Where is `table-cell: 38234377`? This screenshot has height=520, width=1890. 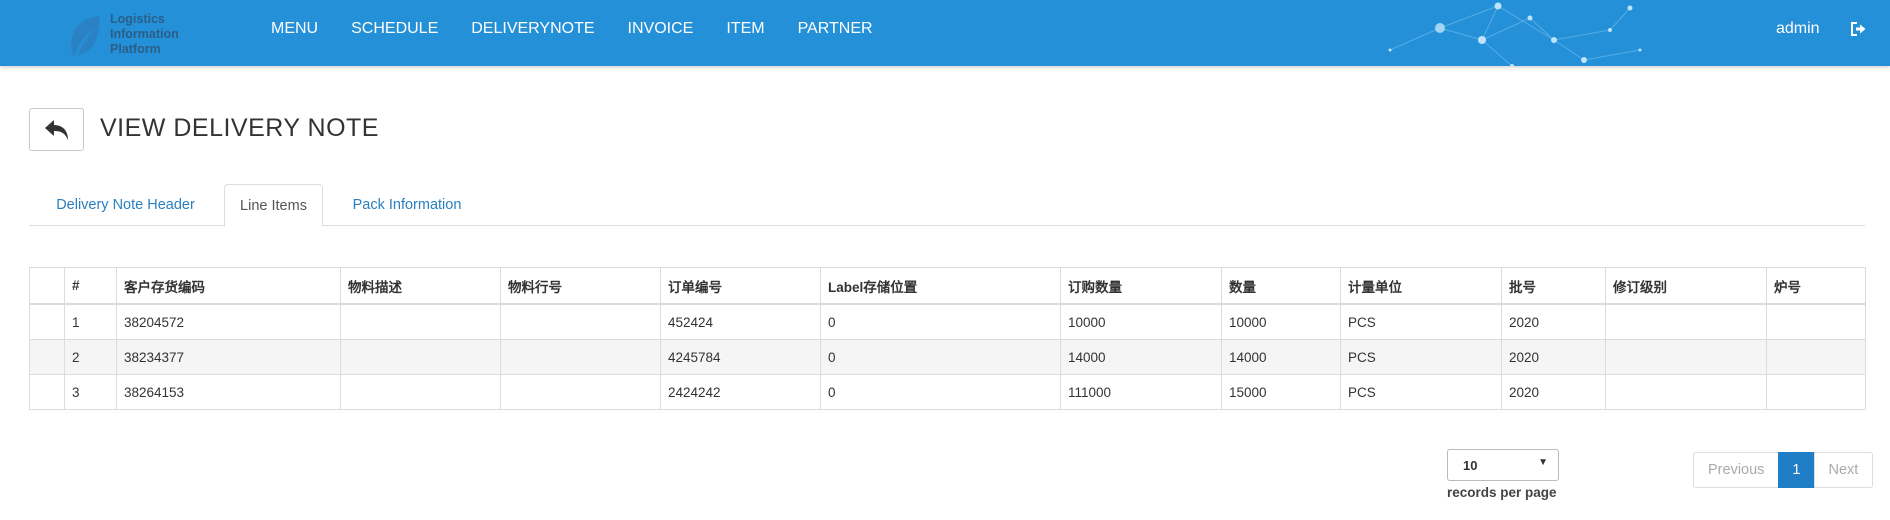
table-cell: 38234377 is located at coordinates (228, 357).